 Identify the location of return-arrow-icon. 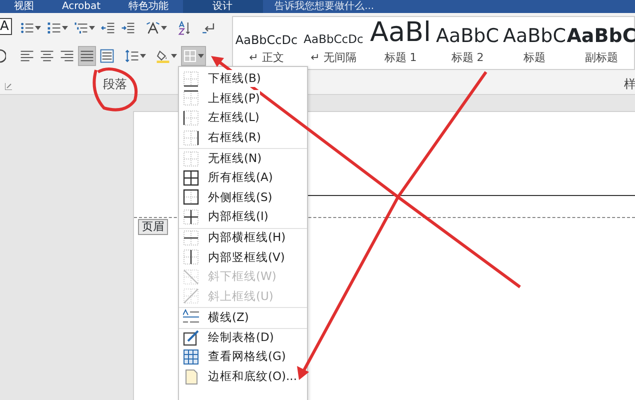
(208, 28).